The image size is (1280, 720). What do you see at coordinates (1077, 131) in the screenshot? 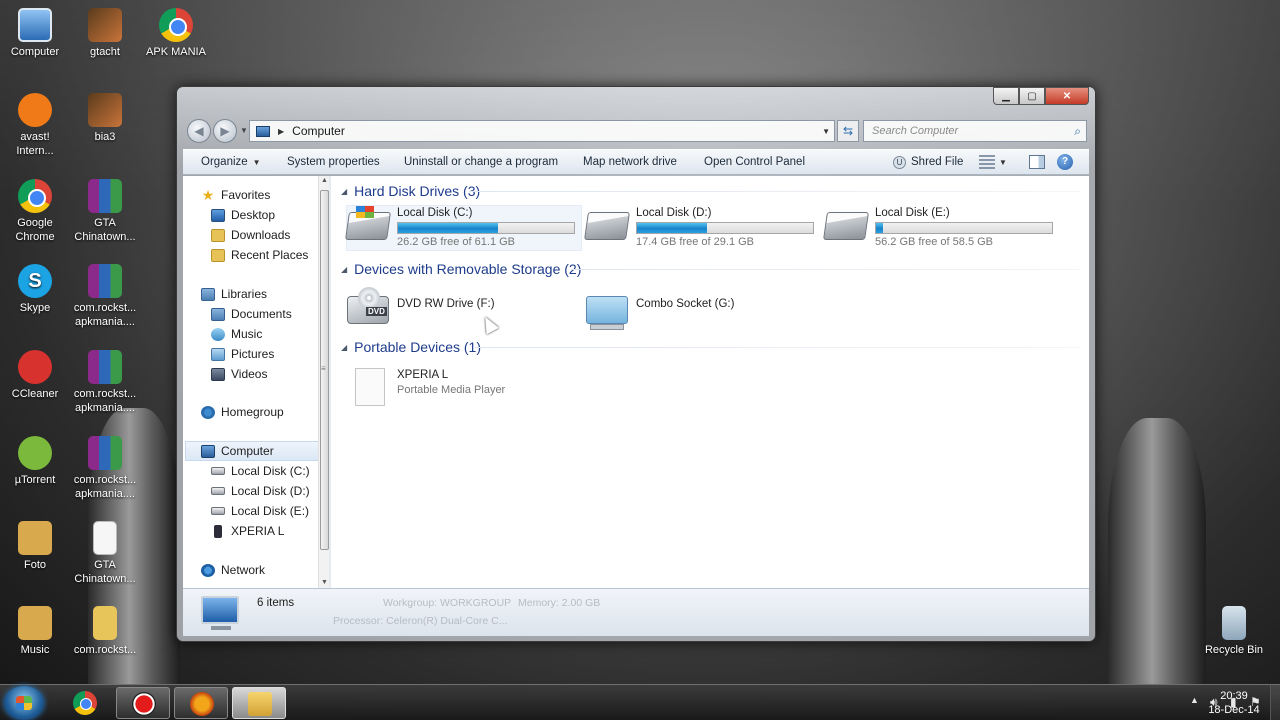
I see `search-icon: ⌕` at bounding box center [1077, 131].